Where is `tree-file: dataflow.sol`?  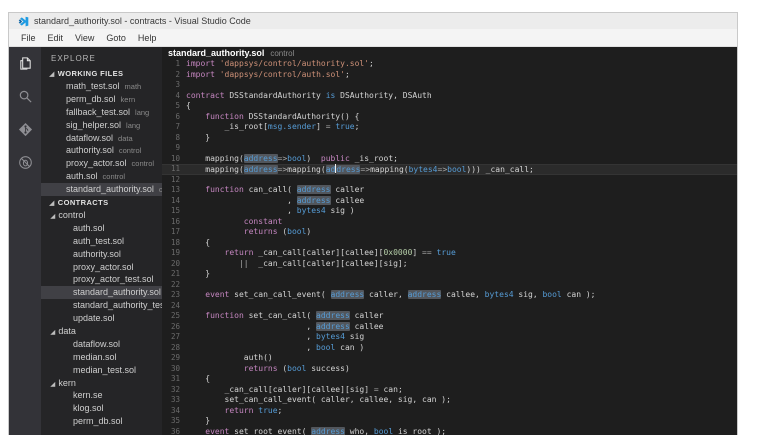
tree-file: dataflow.sol is located at coordinates (101, 344).